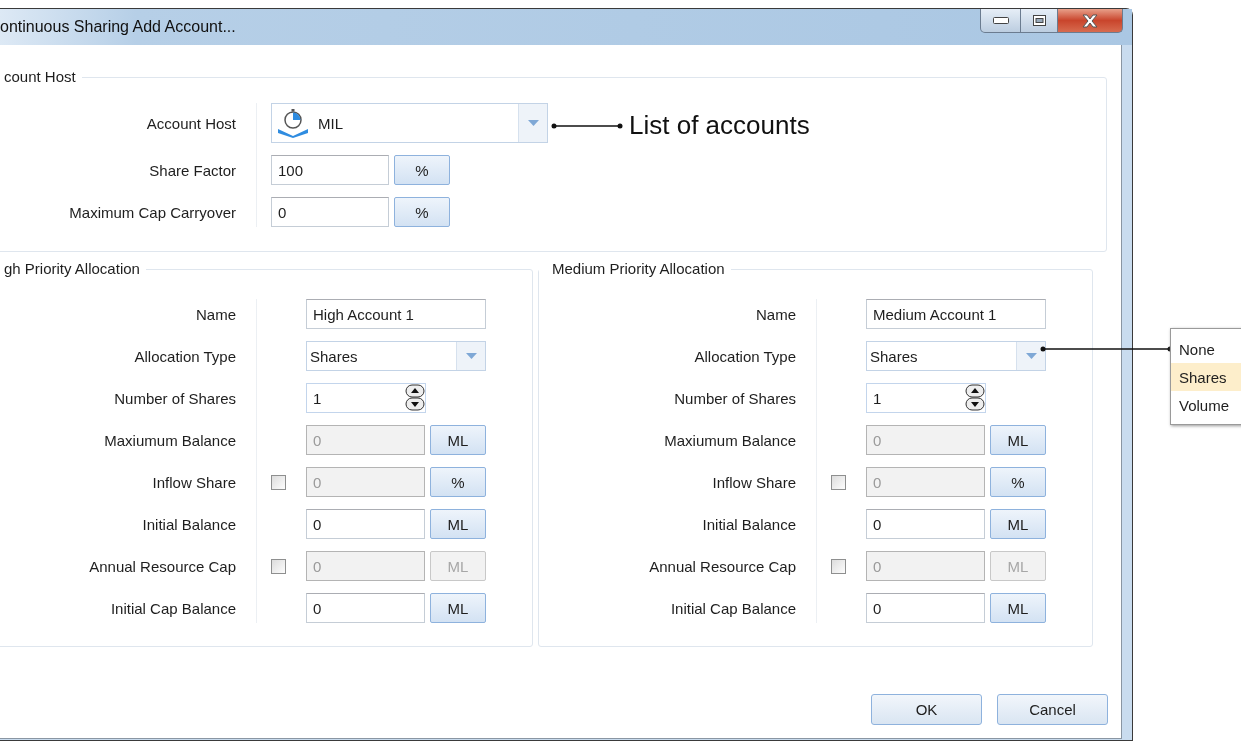  I want to click on minimize-icon, so click(1000, 20).